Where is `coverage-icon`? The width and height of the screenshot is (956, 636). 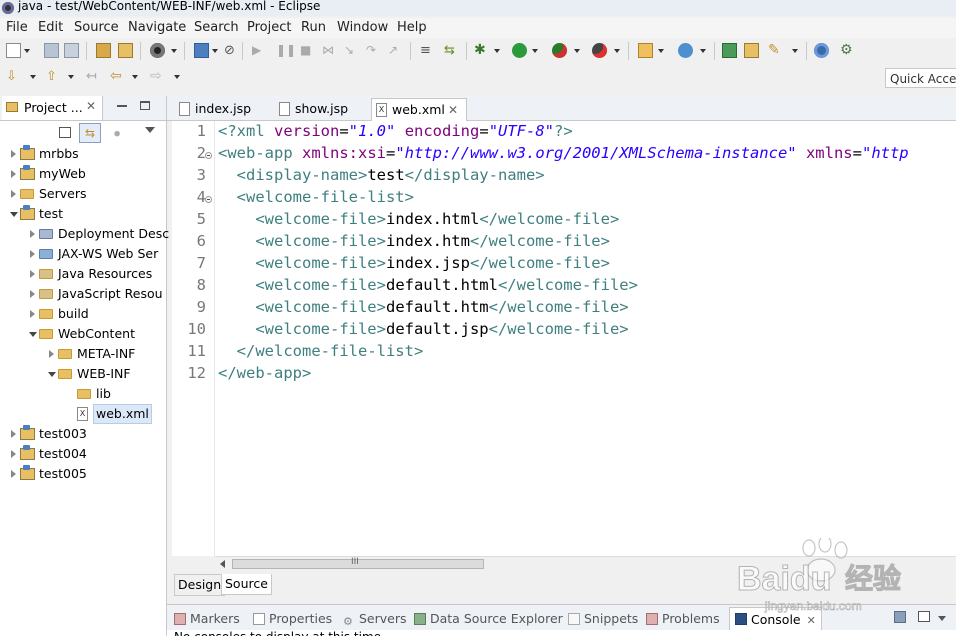
coverage-icon is located at coordinates (559, 50).